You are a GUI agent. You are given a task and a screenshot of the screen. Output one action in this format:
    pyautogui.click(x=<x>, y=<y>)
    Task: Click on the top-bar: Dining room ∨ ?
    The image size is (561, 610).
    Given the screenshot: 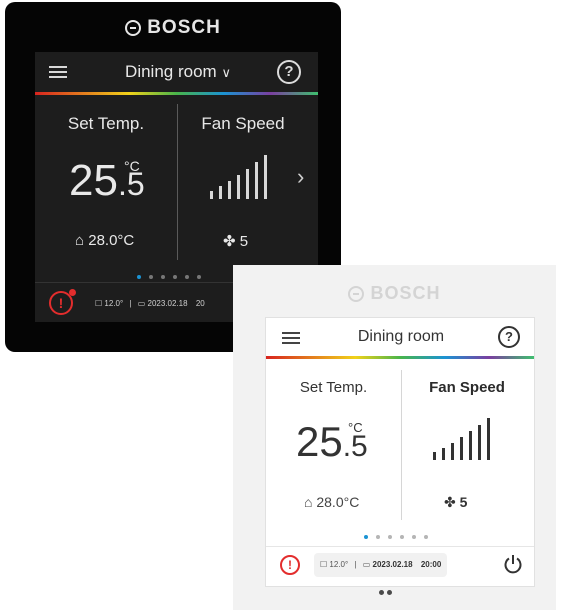 What is the action you would take?
    pyautogui.click(x=176, y=72)
    